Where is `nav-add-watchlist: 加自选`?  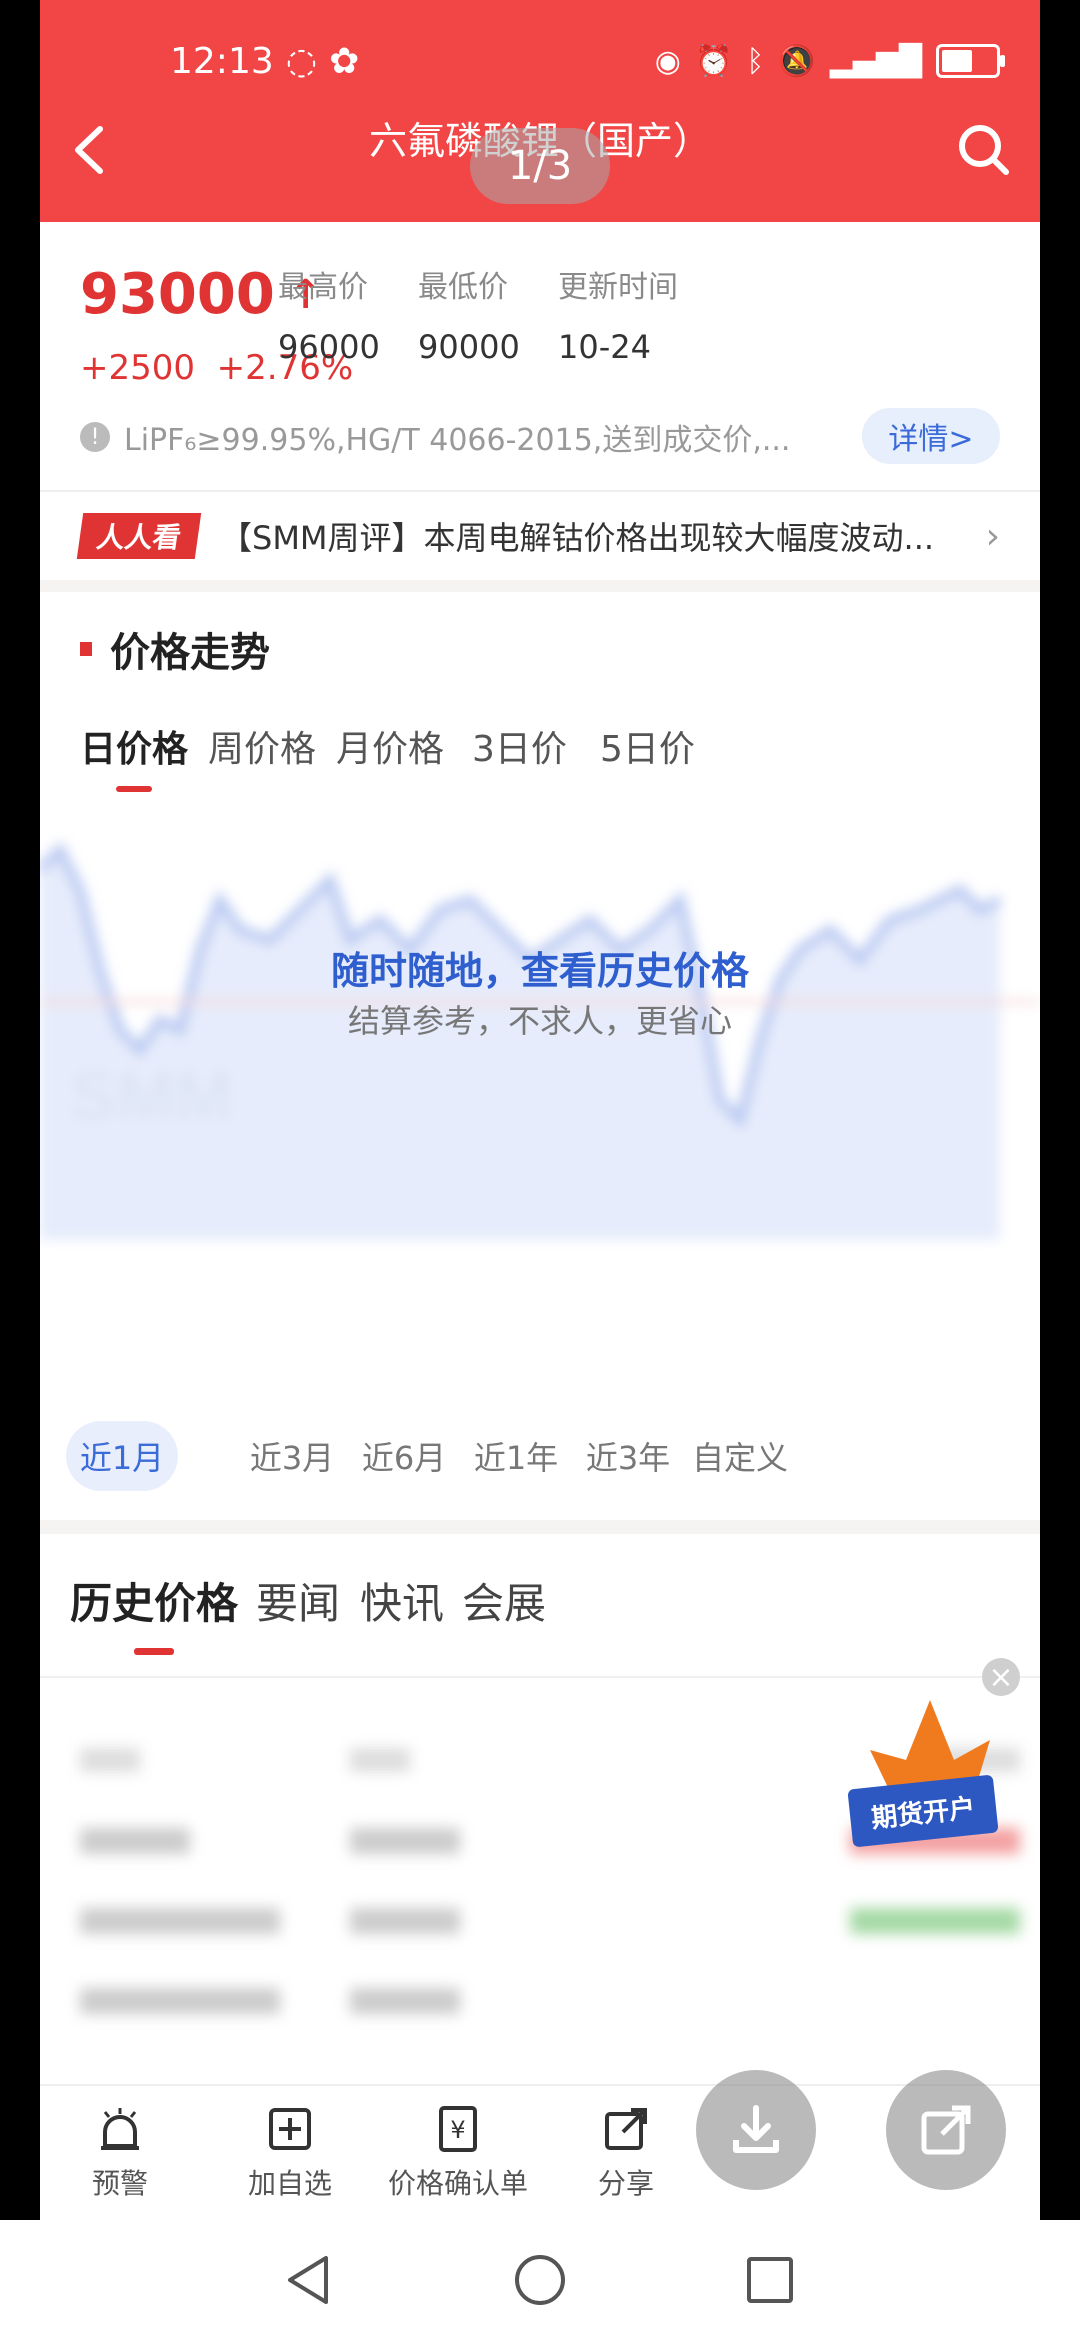
nav-add-watchlist: 加自选 is located at coordinates (290, 2153).